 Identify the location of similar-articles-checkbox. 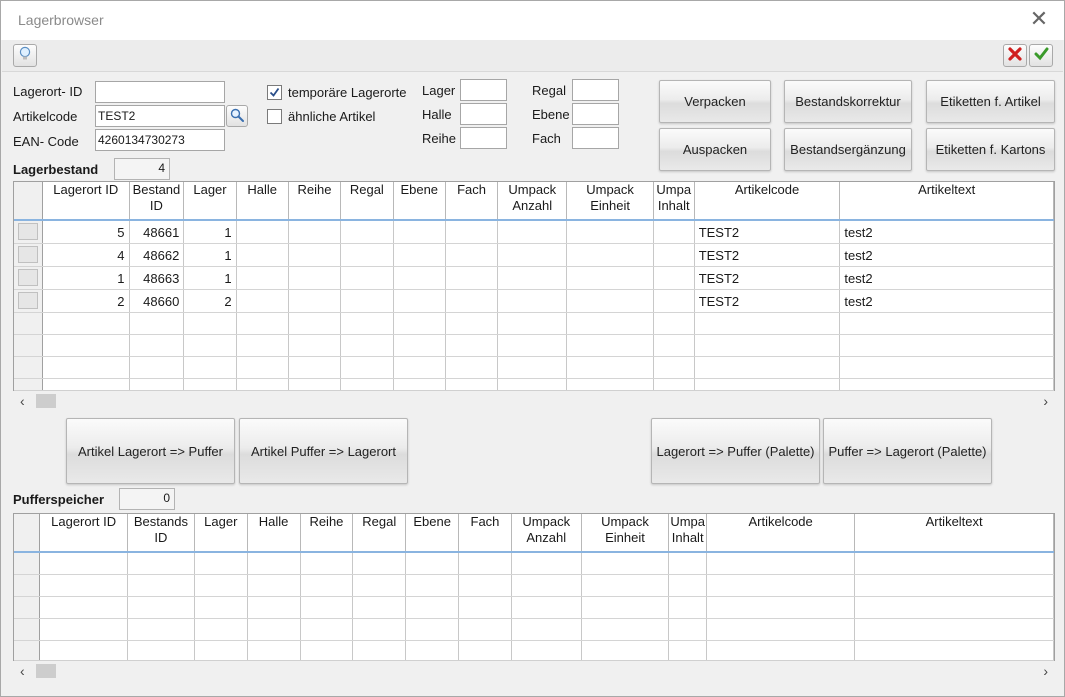
(274, 116).